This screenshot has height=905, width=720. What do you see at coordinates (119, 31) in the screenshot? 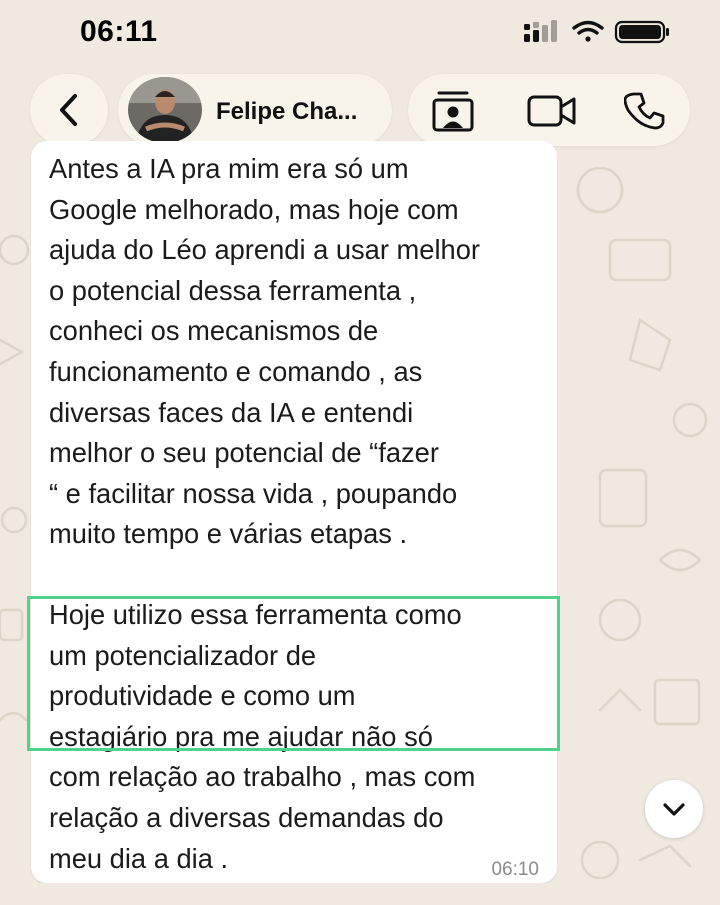
I see `status-time: 06:11` at bounding box center [119, 31].